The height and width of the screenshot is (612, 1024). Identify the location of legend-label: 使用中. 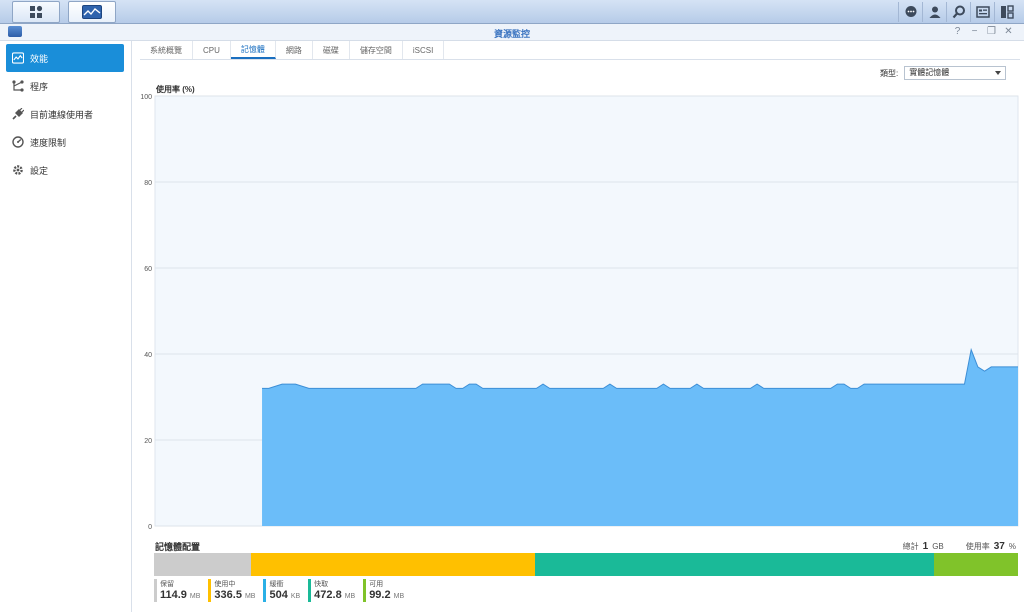
(225, 584).